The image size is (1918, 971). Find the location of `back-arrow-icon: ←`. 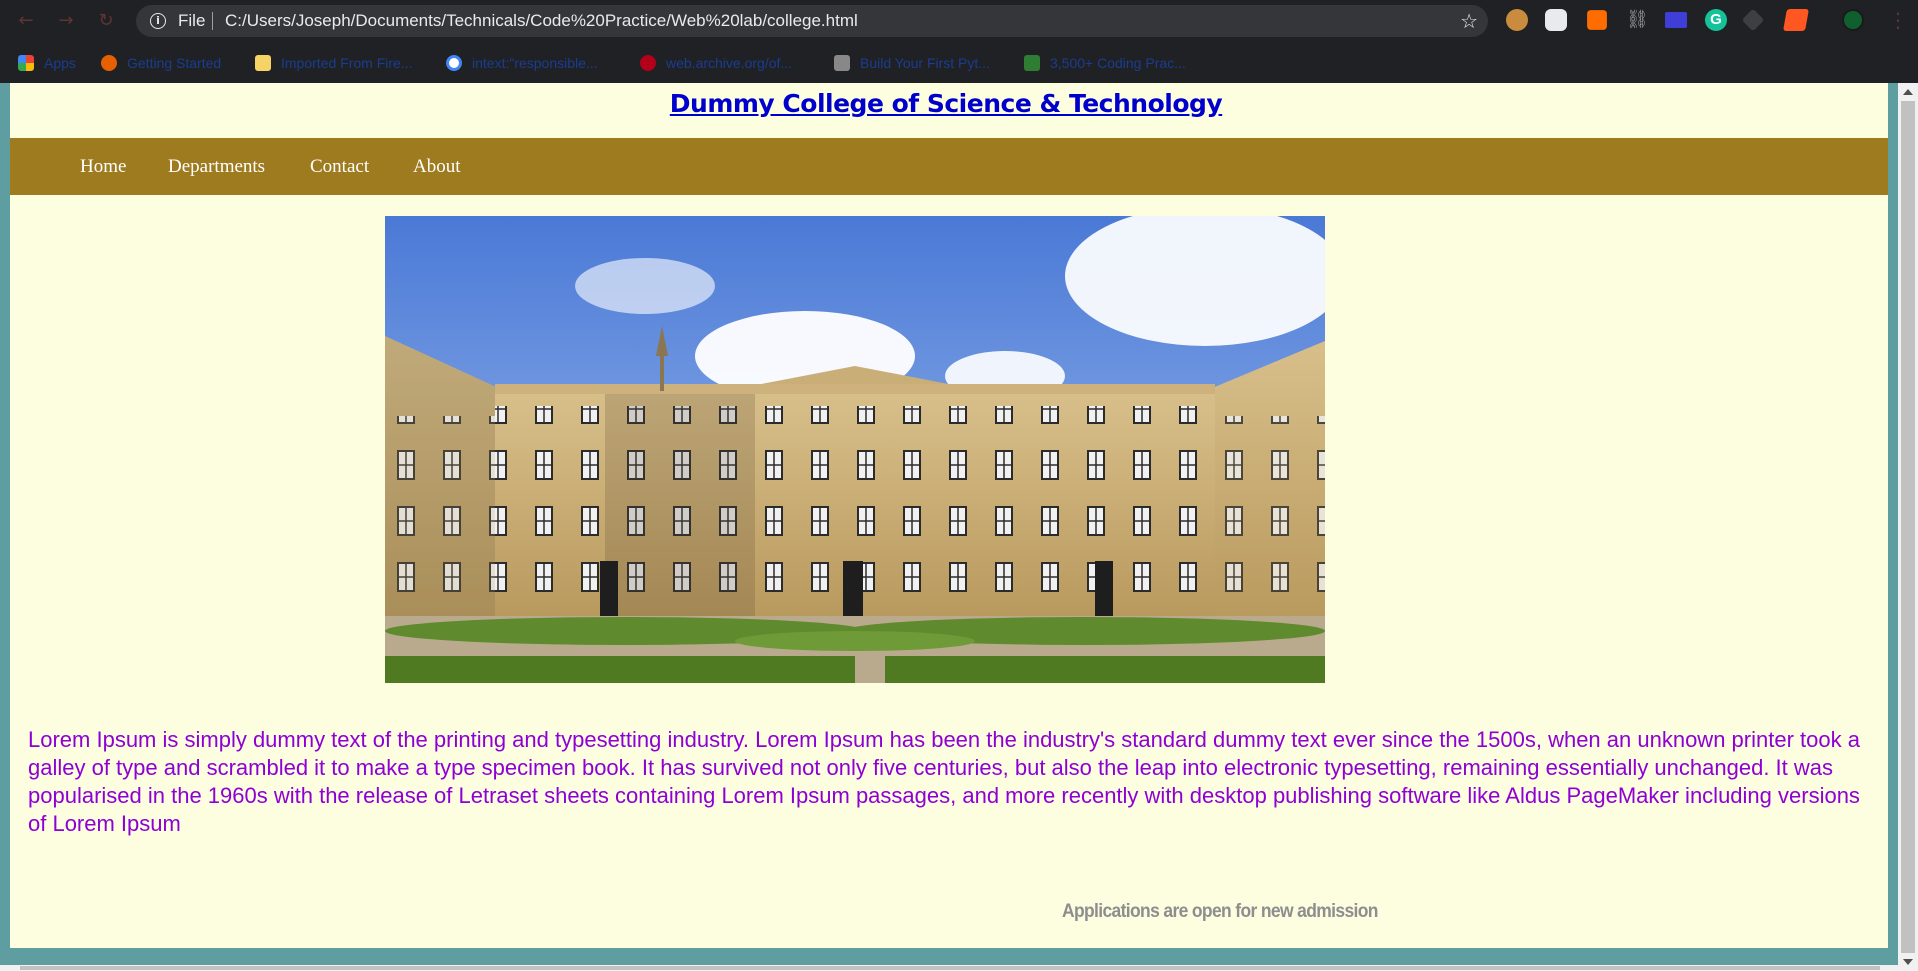

back-arrow-icon: ← is located at coordinates (26, 21).